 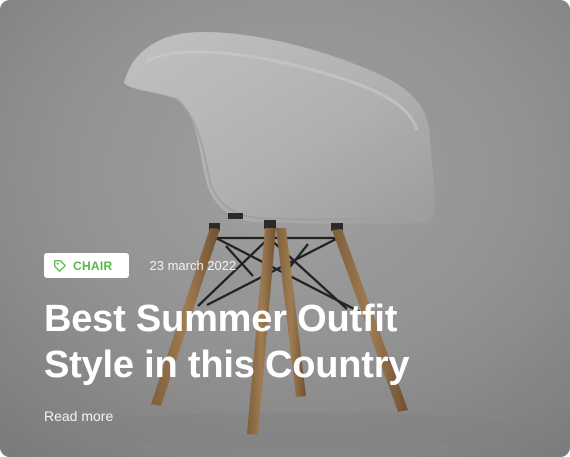 I want to click on category-label: CHAIR, so click(x=93, y=265).